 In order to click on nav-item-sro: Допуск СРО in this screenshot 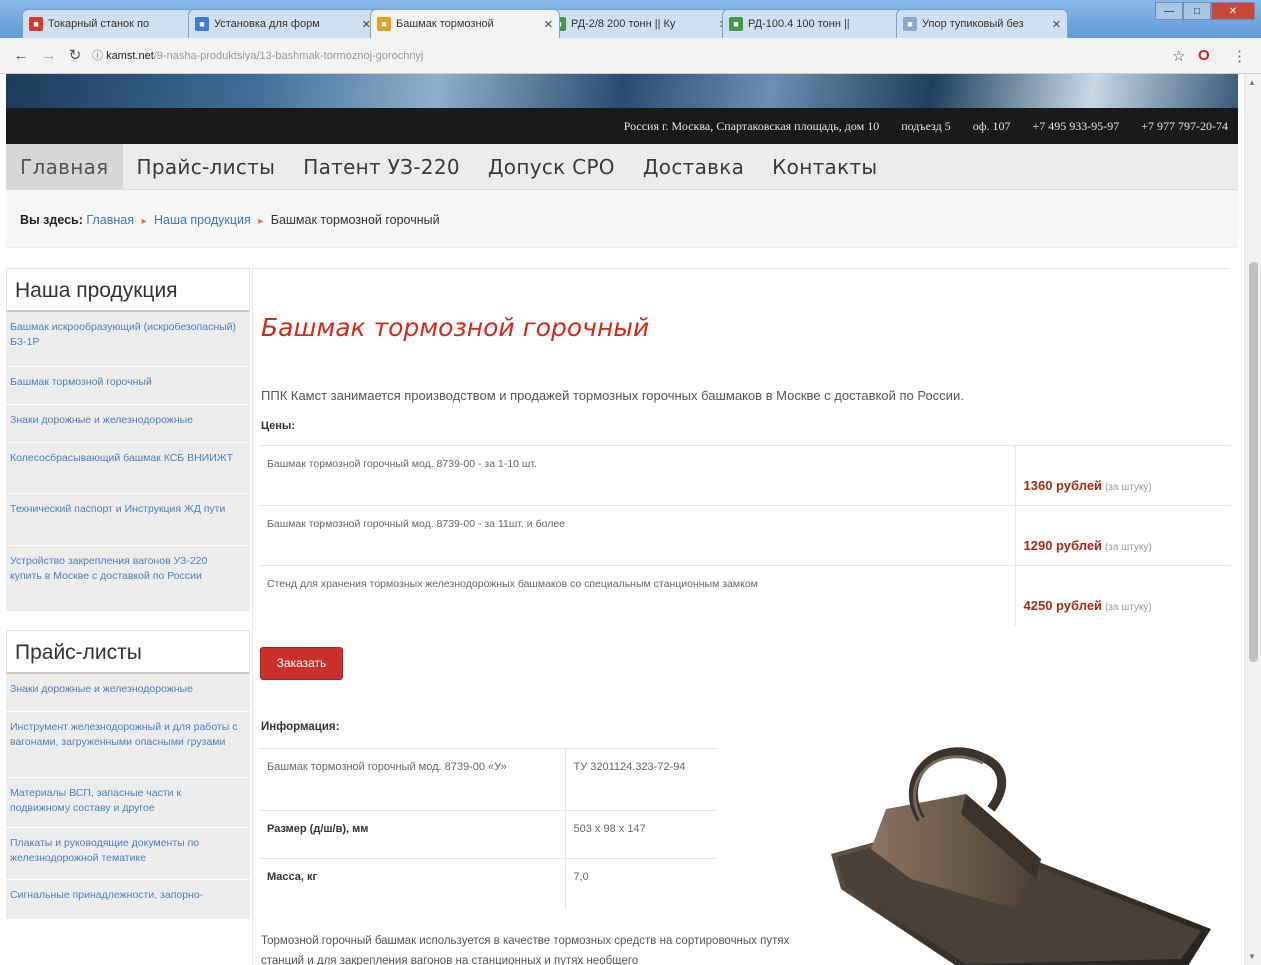, I will do `click(551, 167)`.